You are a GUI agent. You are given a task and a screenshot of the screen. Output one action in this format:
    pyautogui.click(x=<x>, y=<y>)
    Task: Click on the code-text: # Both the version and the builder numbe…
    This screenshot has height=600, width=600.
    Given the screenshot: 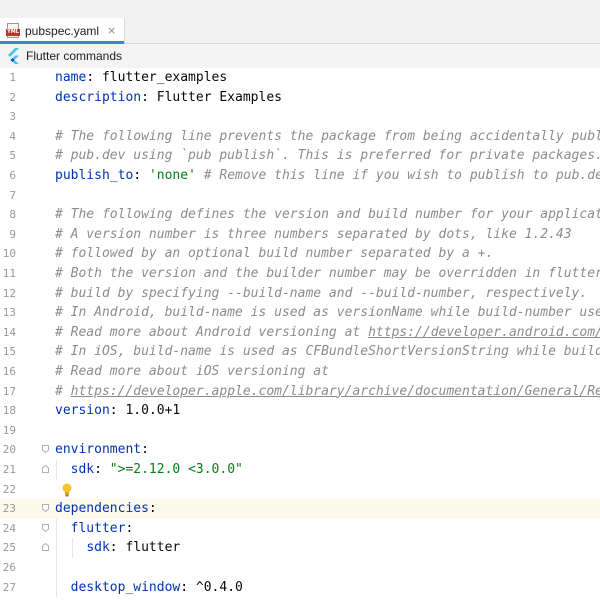 What is the action you would take?
    pyautogui.click(x=327, y=274)
    